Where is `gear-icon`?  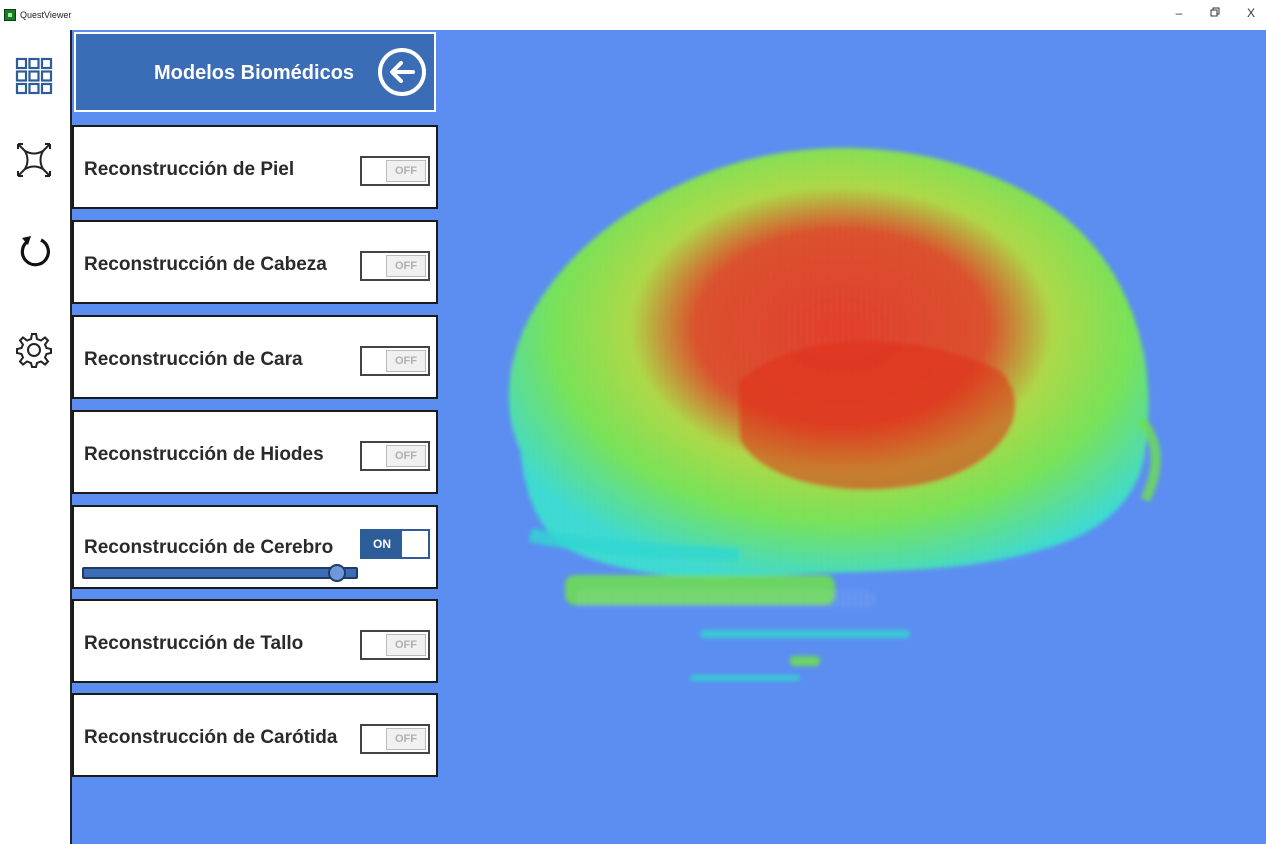 gear-icon is located at coordinates (34, 350).